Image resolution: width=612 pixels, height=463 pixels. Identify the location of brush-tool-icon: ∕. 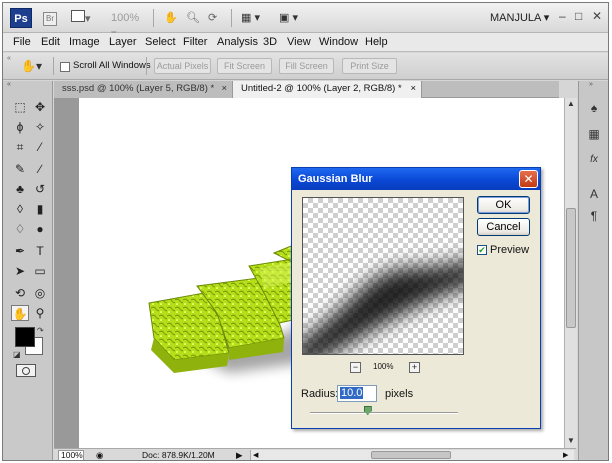
(40, 169).